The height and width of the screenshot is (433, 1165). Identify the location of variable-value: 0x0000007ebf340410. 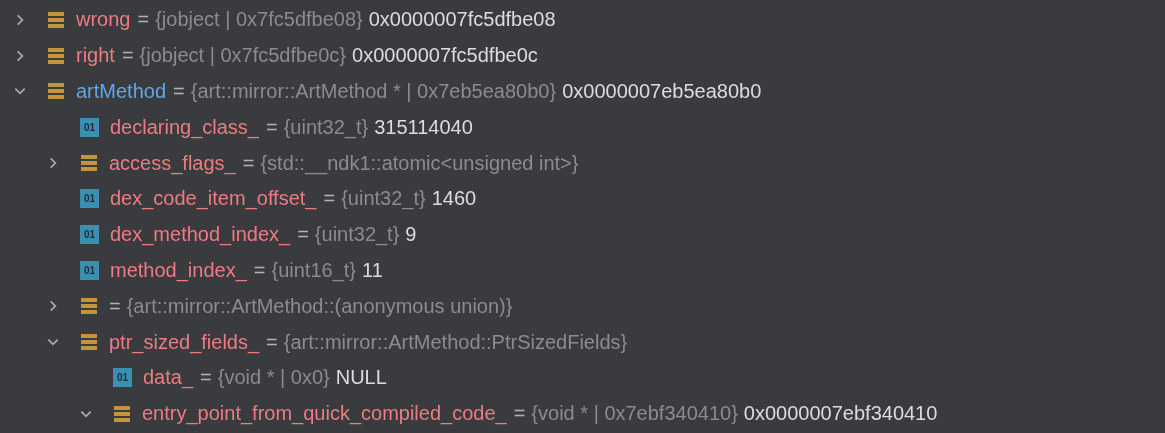
(840, 414).